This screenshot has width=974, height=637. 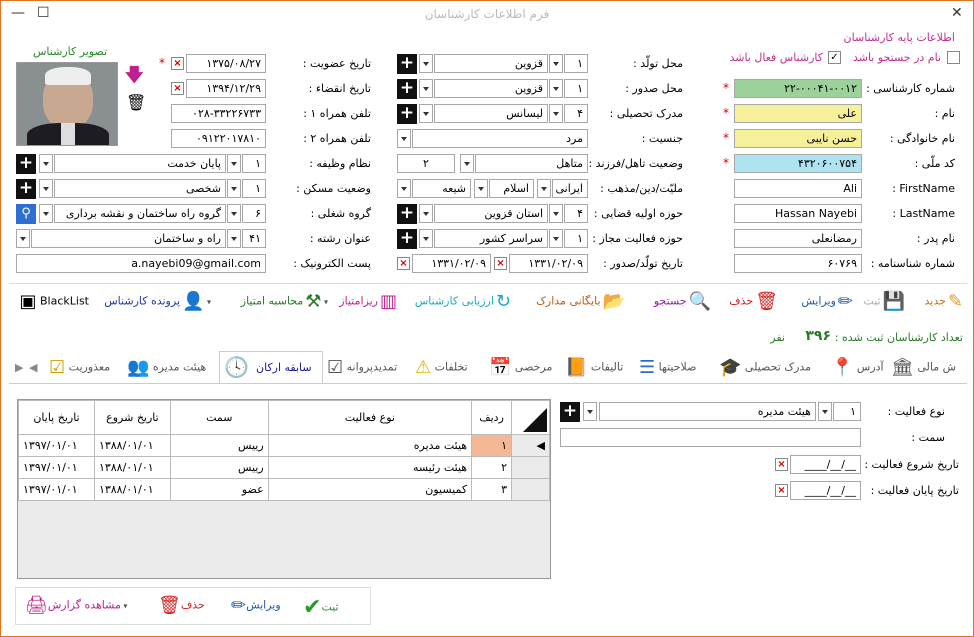 What do you see at coordinates (23, 238) in the screenshot?
I see `field-list-dropdown` at bounding box center [23, 238].